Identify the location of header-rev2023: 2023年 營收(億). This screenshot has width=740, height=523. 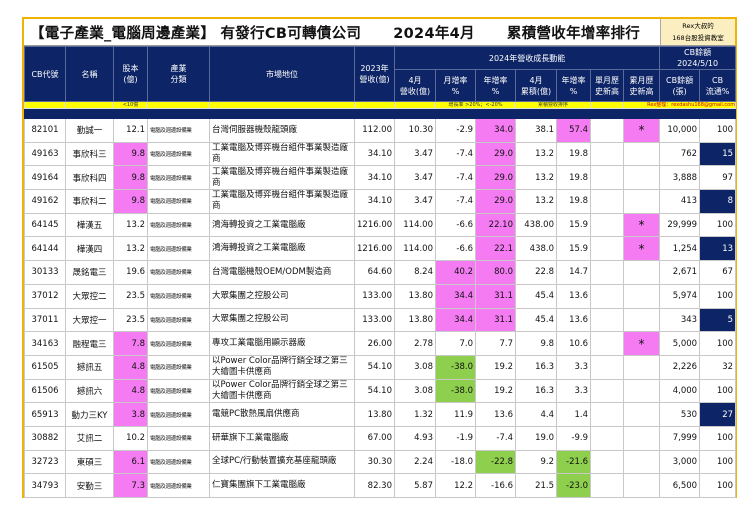
(374, 74).